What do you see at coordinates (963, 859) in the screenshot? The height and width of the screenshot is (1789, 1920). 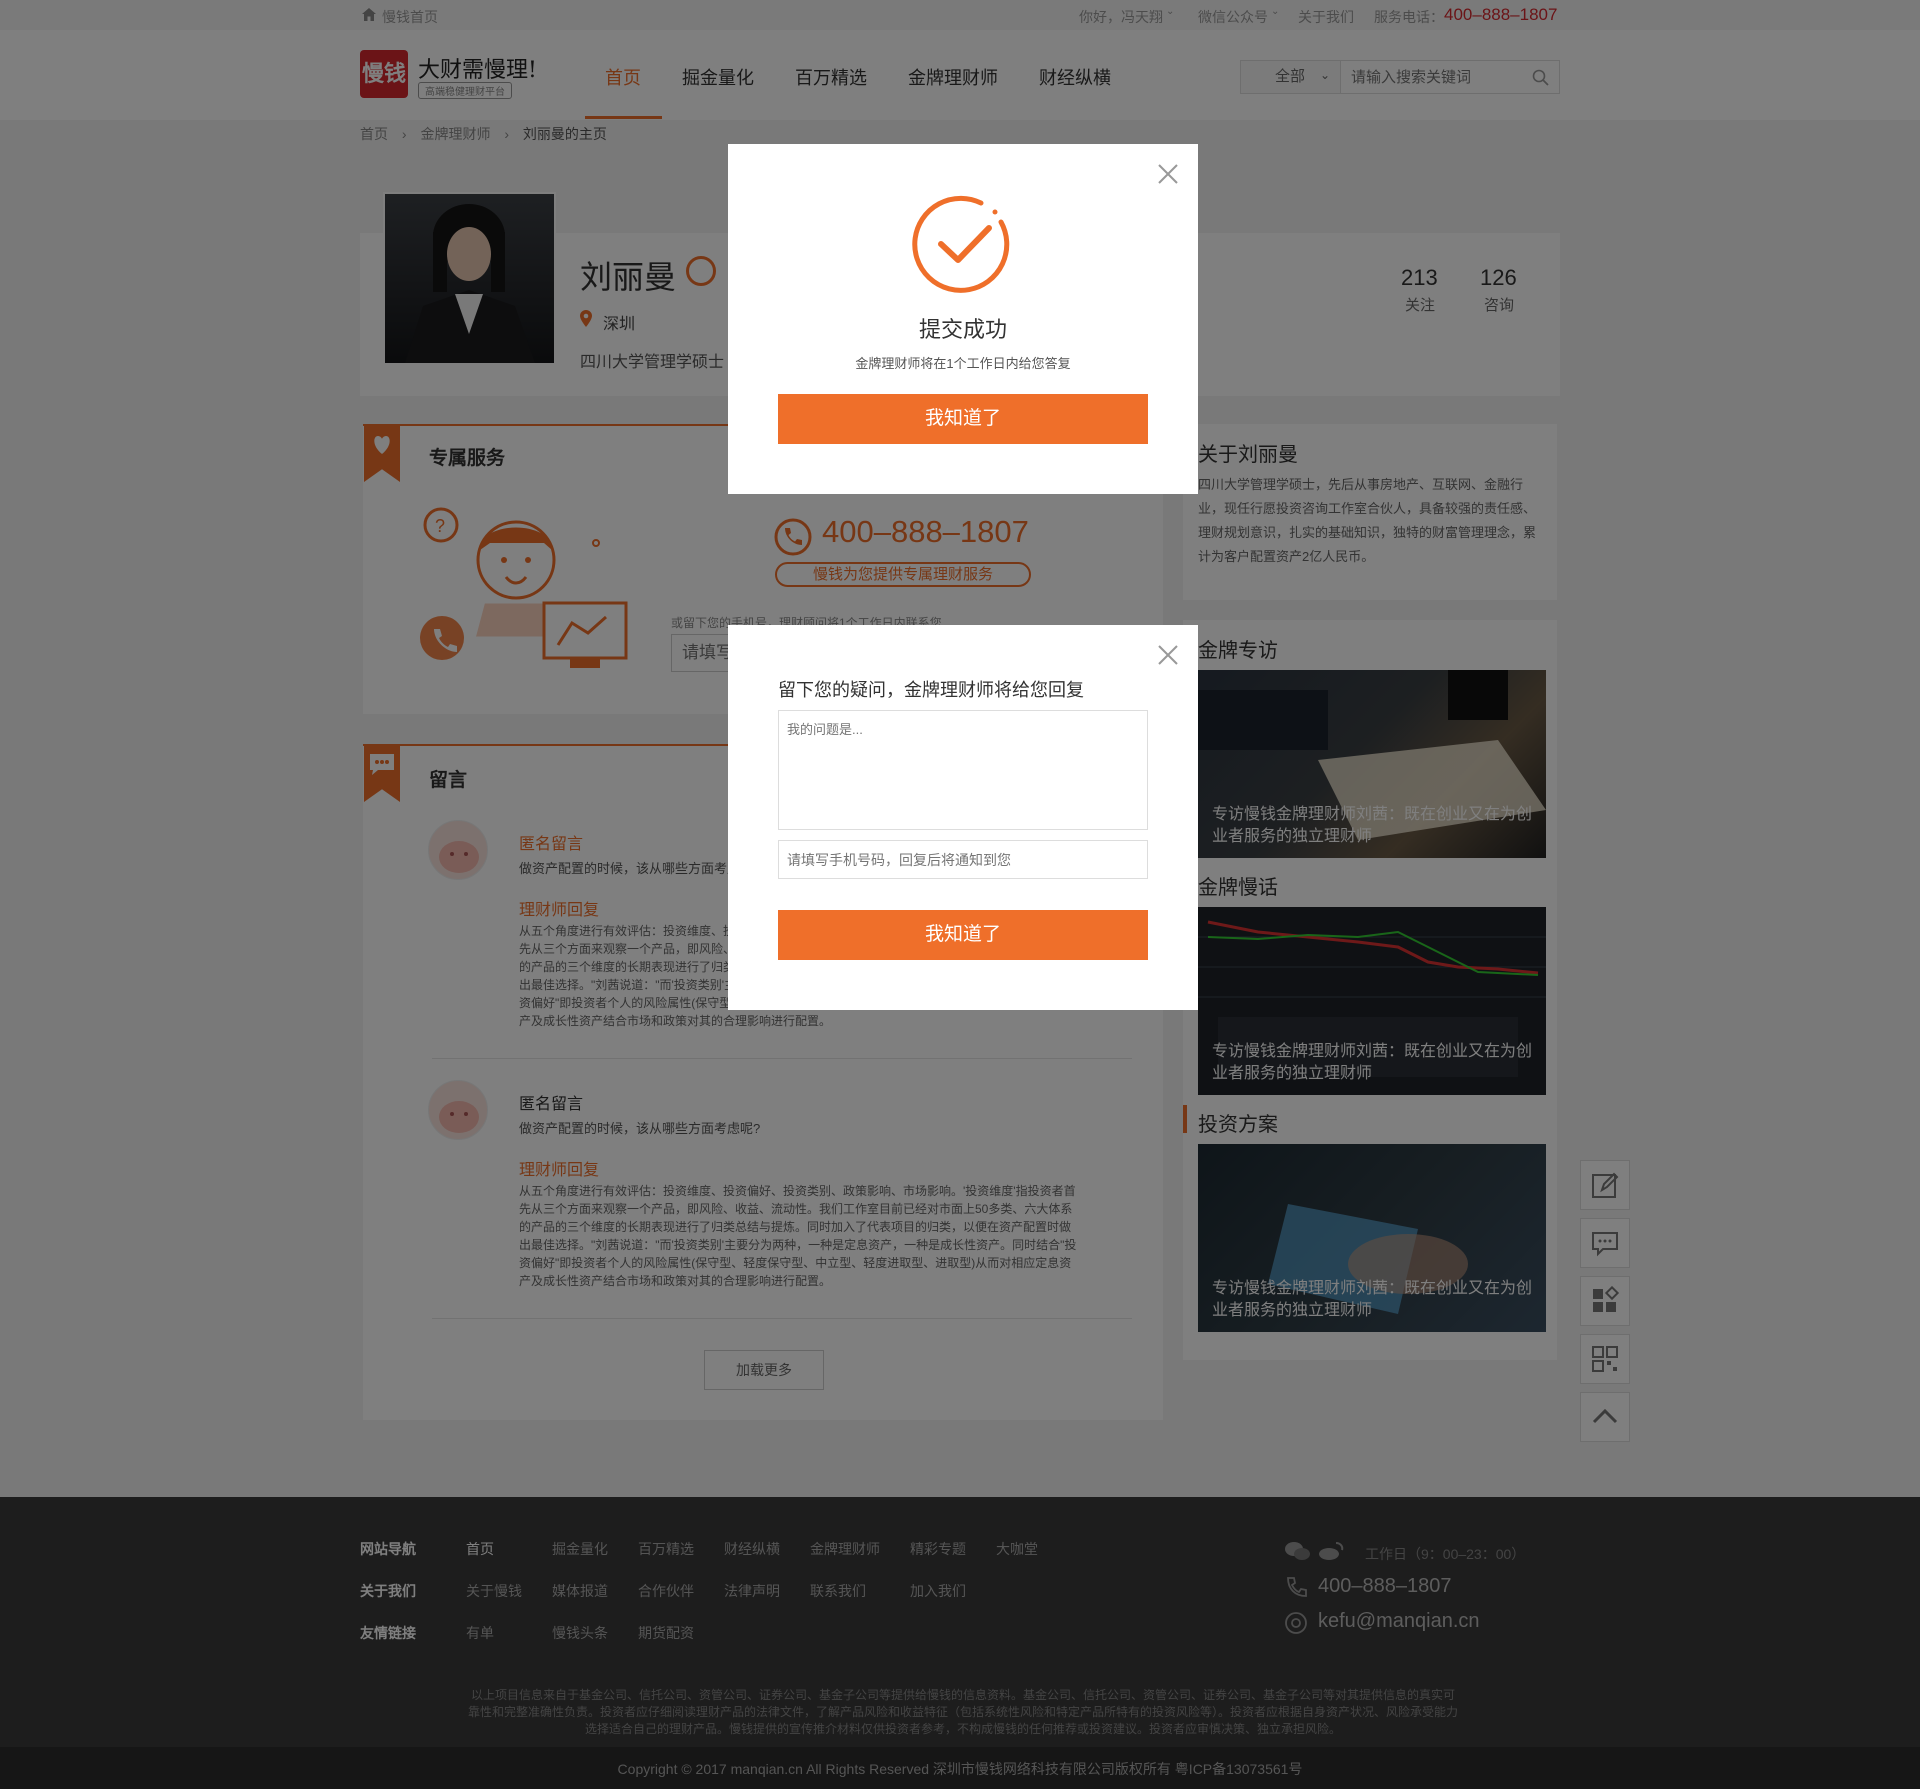 I see `phone-input` at bounding box center [963, 859].